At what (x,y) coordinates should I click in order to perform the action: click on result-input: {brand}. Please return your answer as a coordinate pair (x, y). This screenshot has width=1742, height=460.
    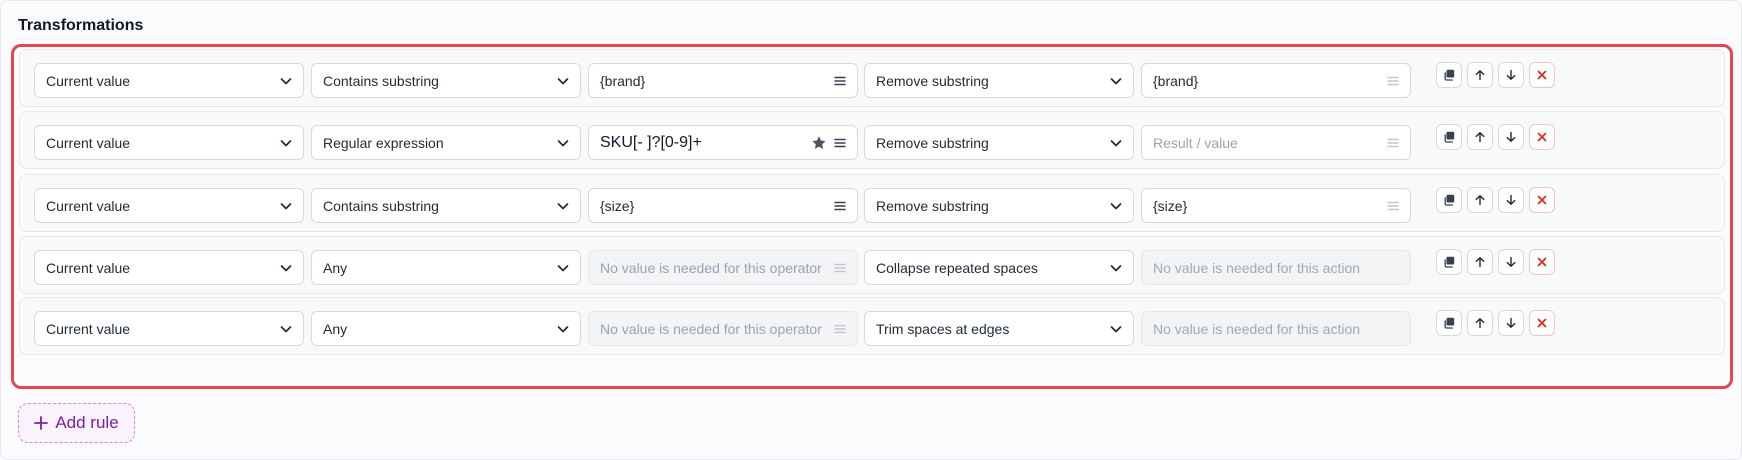
    Looking at the image, I should click on (1276, 80).